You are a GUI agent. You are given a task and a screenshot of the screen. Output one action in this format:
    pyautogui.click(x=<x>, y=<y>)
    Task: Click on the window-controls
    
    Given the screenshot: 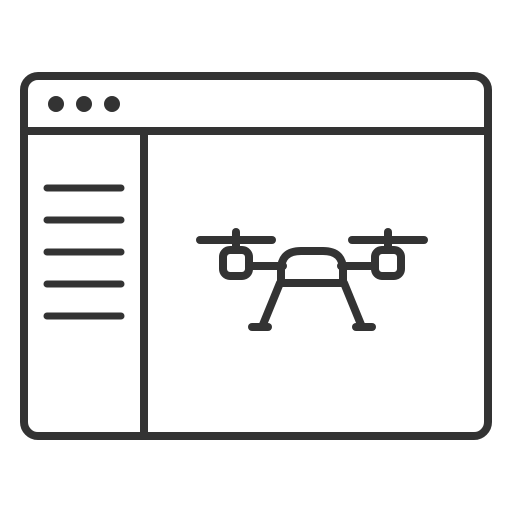 What is the action you would take?
    pyautogui.click(x=84, y=104)
    